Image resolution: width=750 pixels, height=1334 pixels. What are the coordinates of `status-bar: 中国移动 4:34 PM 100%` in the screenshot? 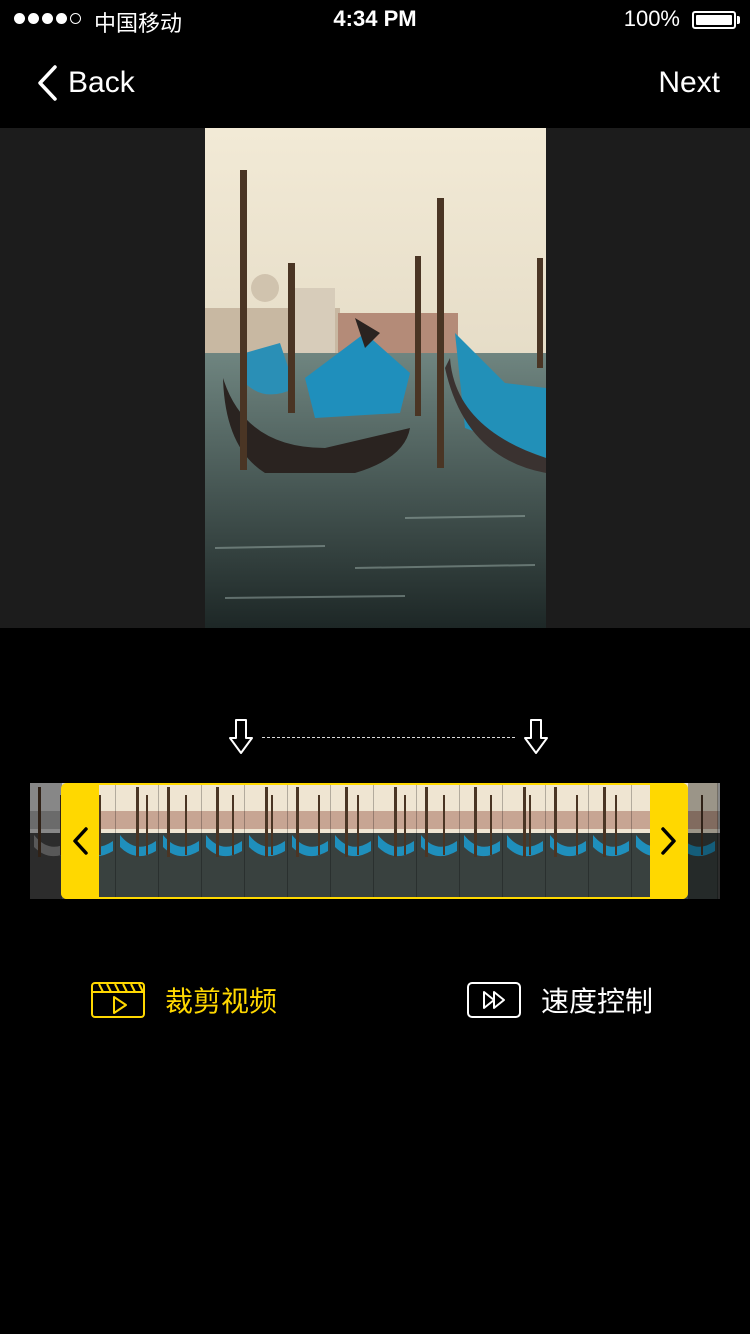 It's located at (375, 20).